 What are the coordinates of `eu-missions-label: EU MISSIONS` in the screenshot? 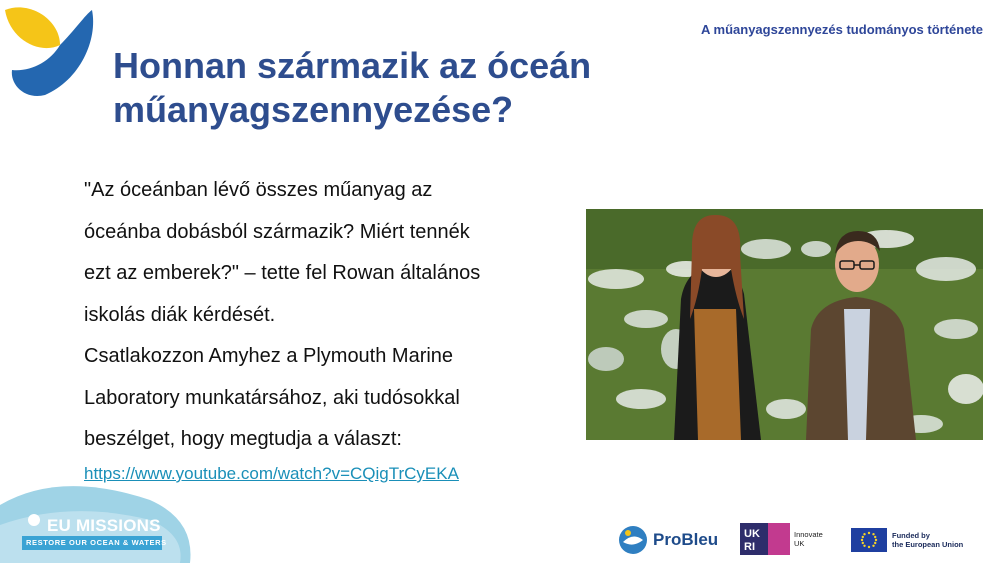 It's located at (104, 525).